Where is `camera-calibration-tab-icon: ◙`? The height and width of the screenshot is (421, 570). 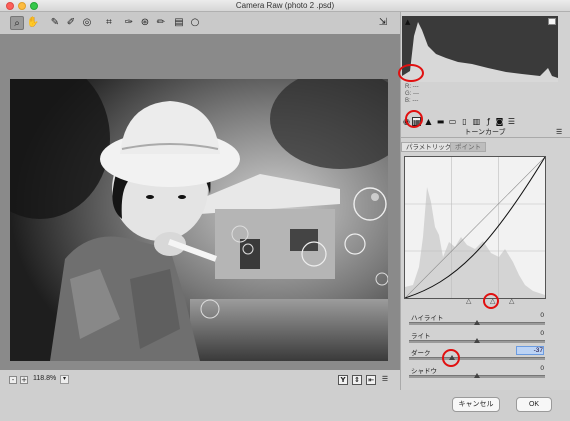 camera-calibration-tab-icon: ◙ is located at coordinates (499, 121).